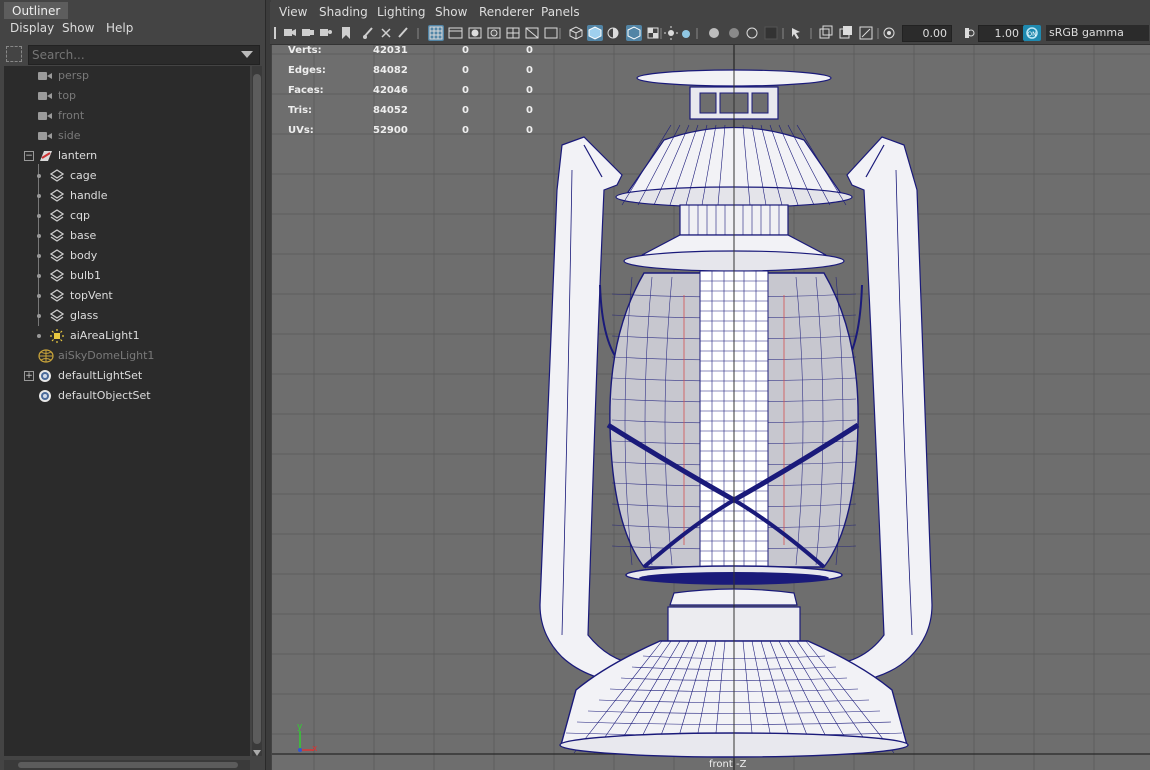 Image resolution: width=1150 pixels, height=770 pixels. I want to click on tree-item-label: defaultLightSet, so click(100, 375).